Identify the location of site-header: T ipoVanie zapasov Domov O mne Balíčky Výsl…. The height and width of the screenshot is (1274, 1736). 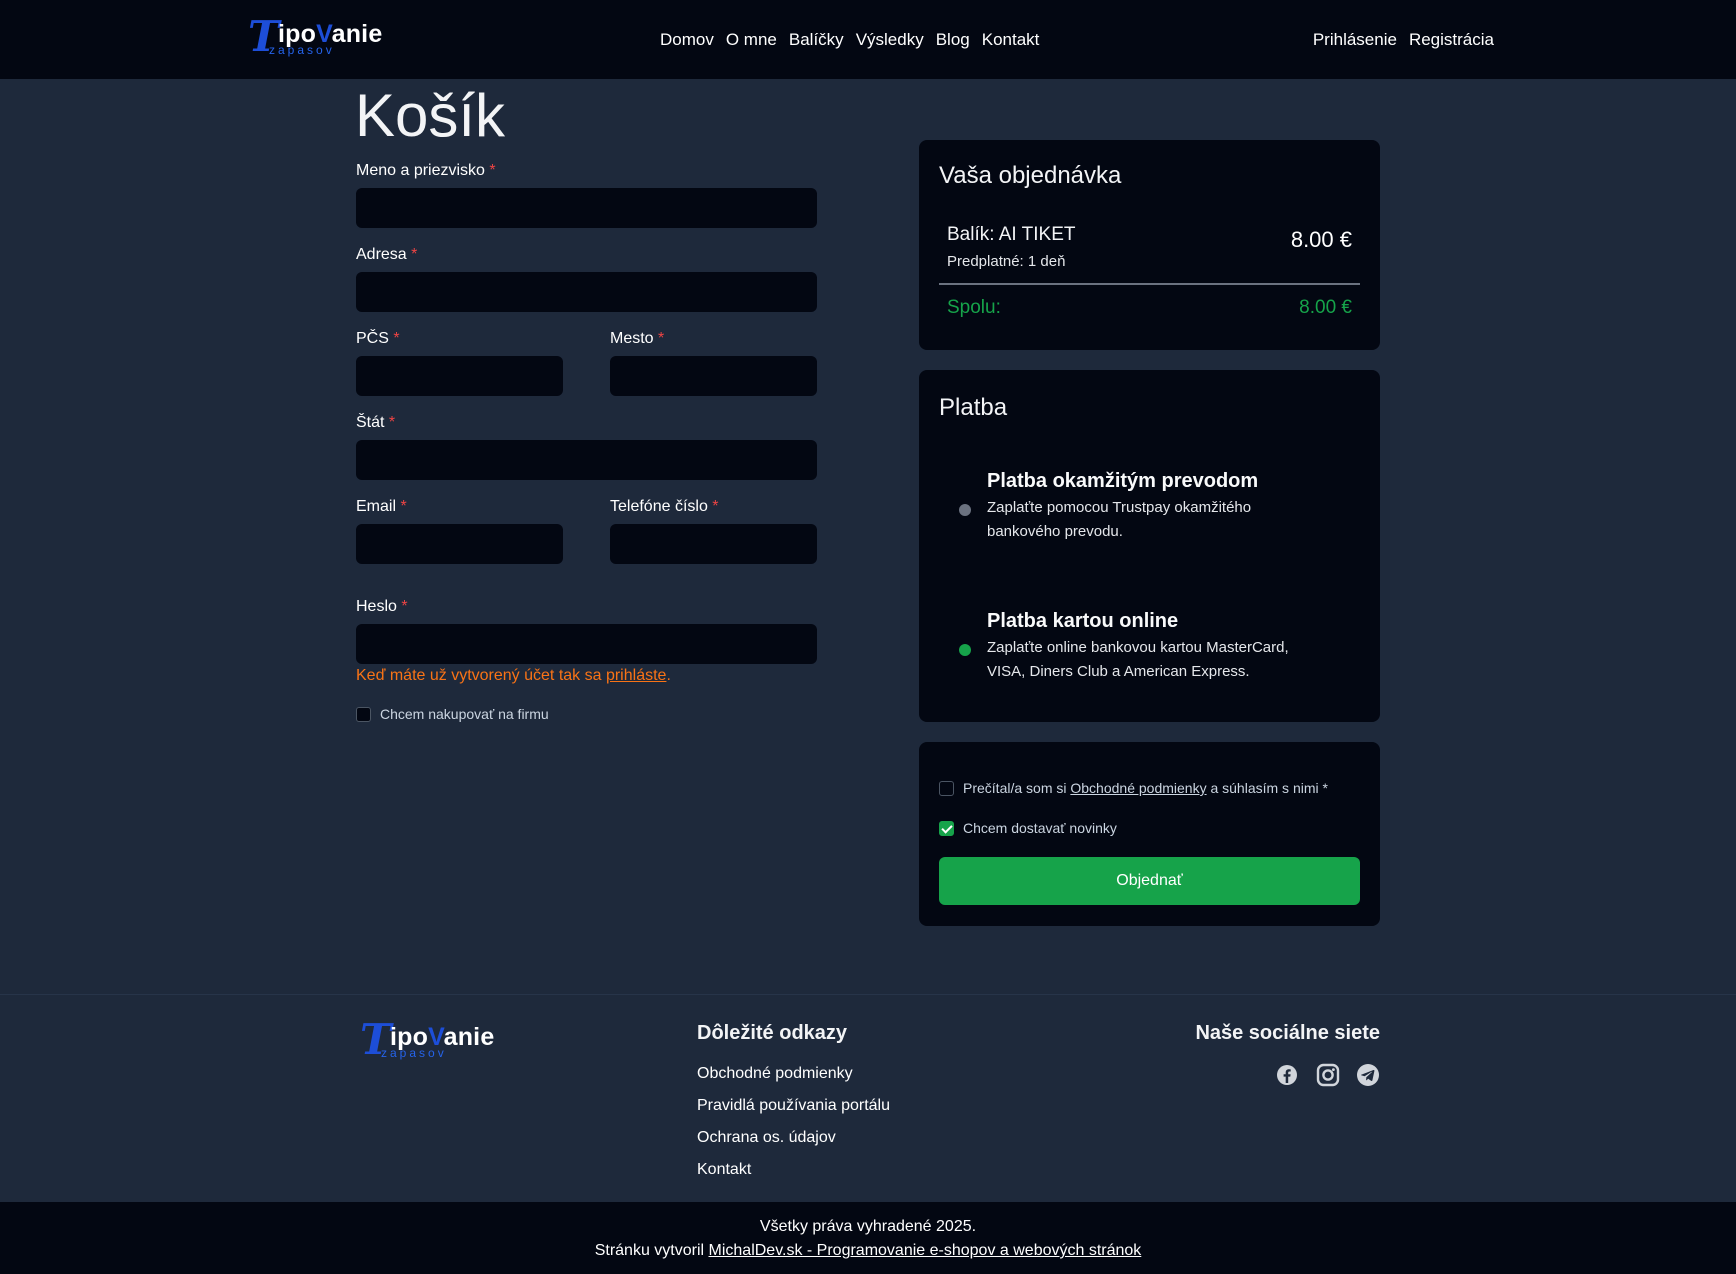
(868, 39).